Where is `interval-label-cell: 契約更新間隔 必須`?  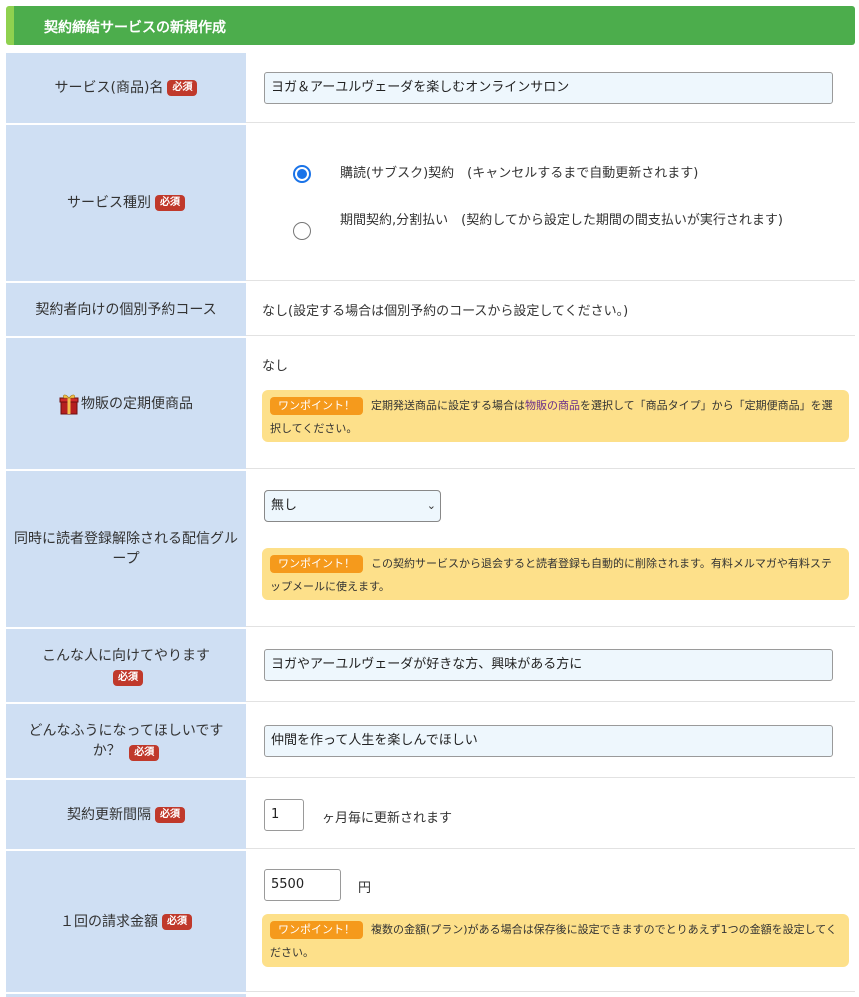
interval-label-cell: 契約更新間隔 必須 is located at coordinates (126, 814).